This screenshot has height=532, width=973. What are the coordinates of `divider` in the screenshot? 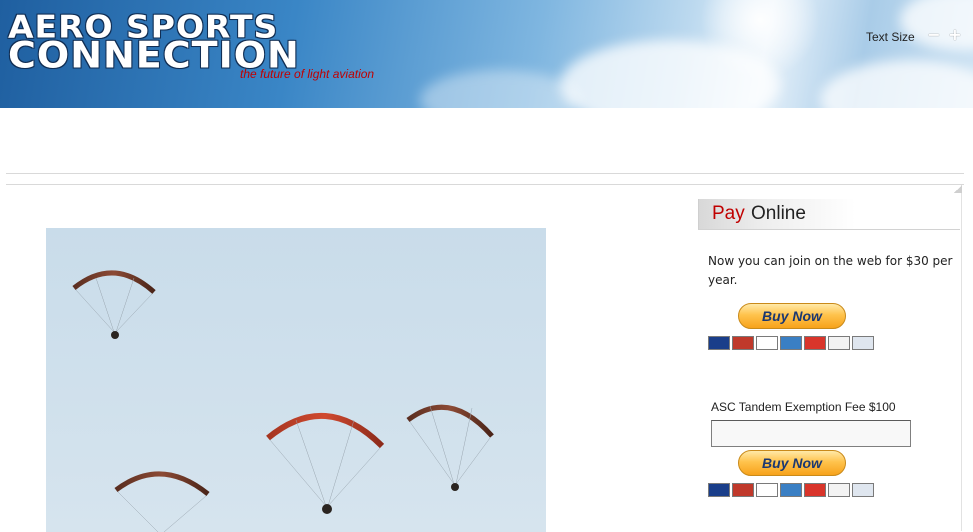 It's located at (485, 173).